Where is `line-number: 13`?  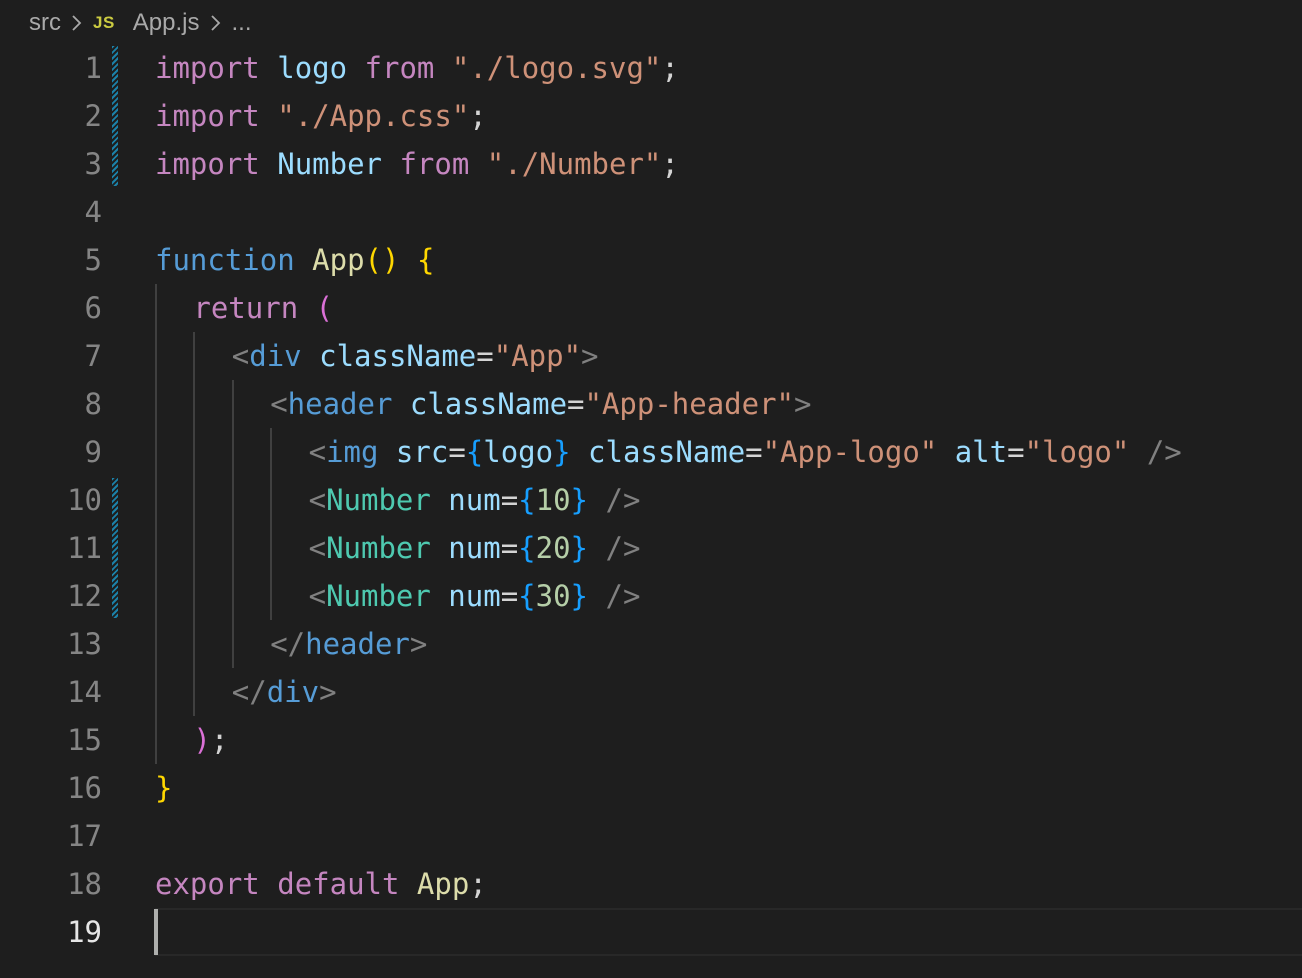 line-number: 13 is located at coordinates (84, 644).